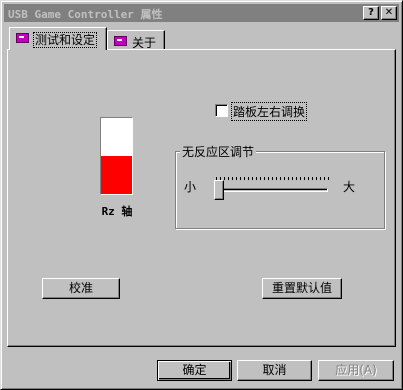  I want to click on tab-about: 关于, so click(136, 40).